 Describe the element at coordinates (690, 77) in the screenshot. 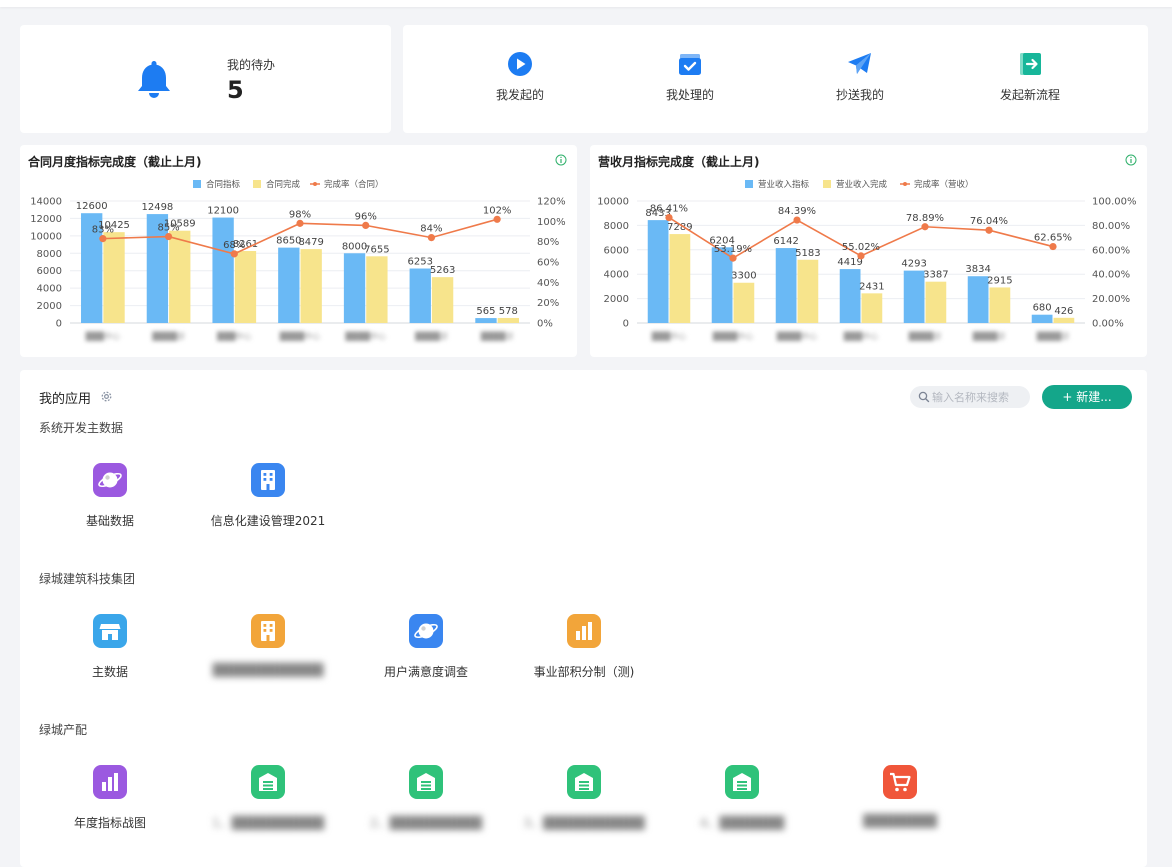

I see `handled-by-me-button: 我处理的` at that location.